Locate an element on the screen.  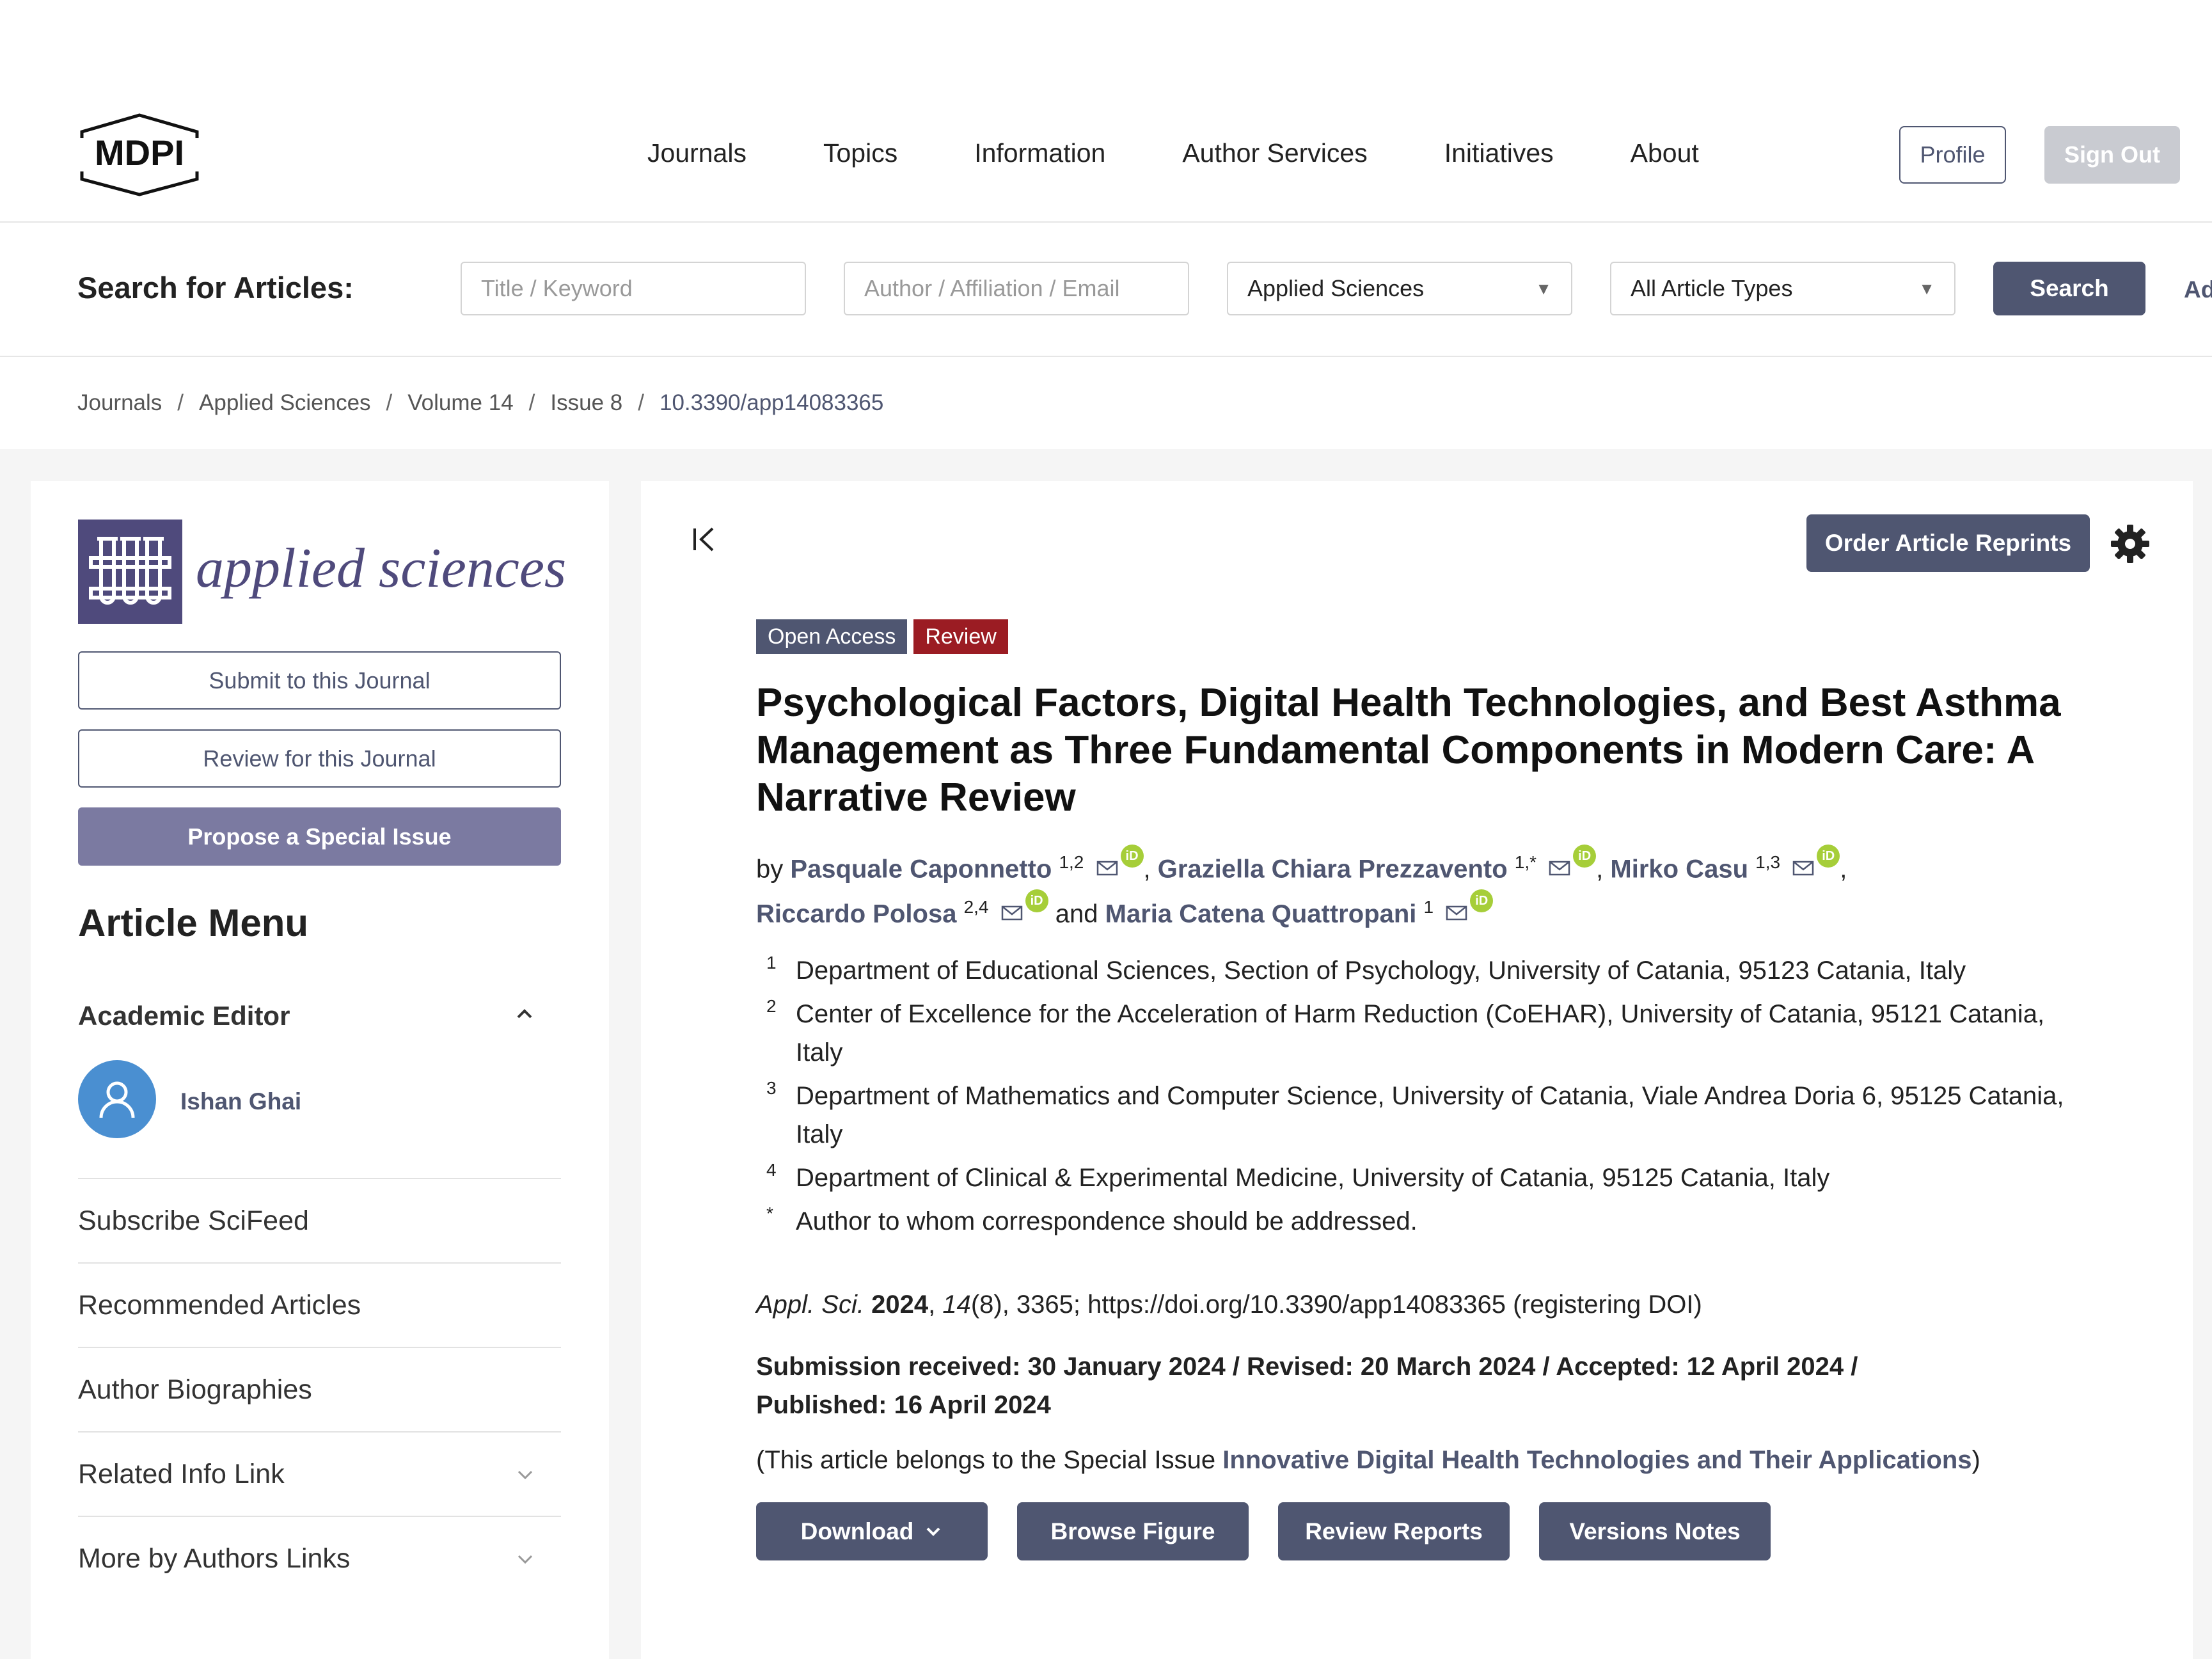
author-name: Graziella Chiara Prezzavento is located at coordinates (1333, 869).